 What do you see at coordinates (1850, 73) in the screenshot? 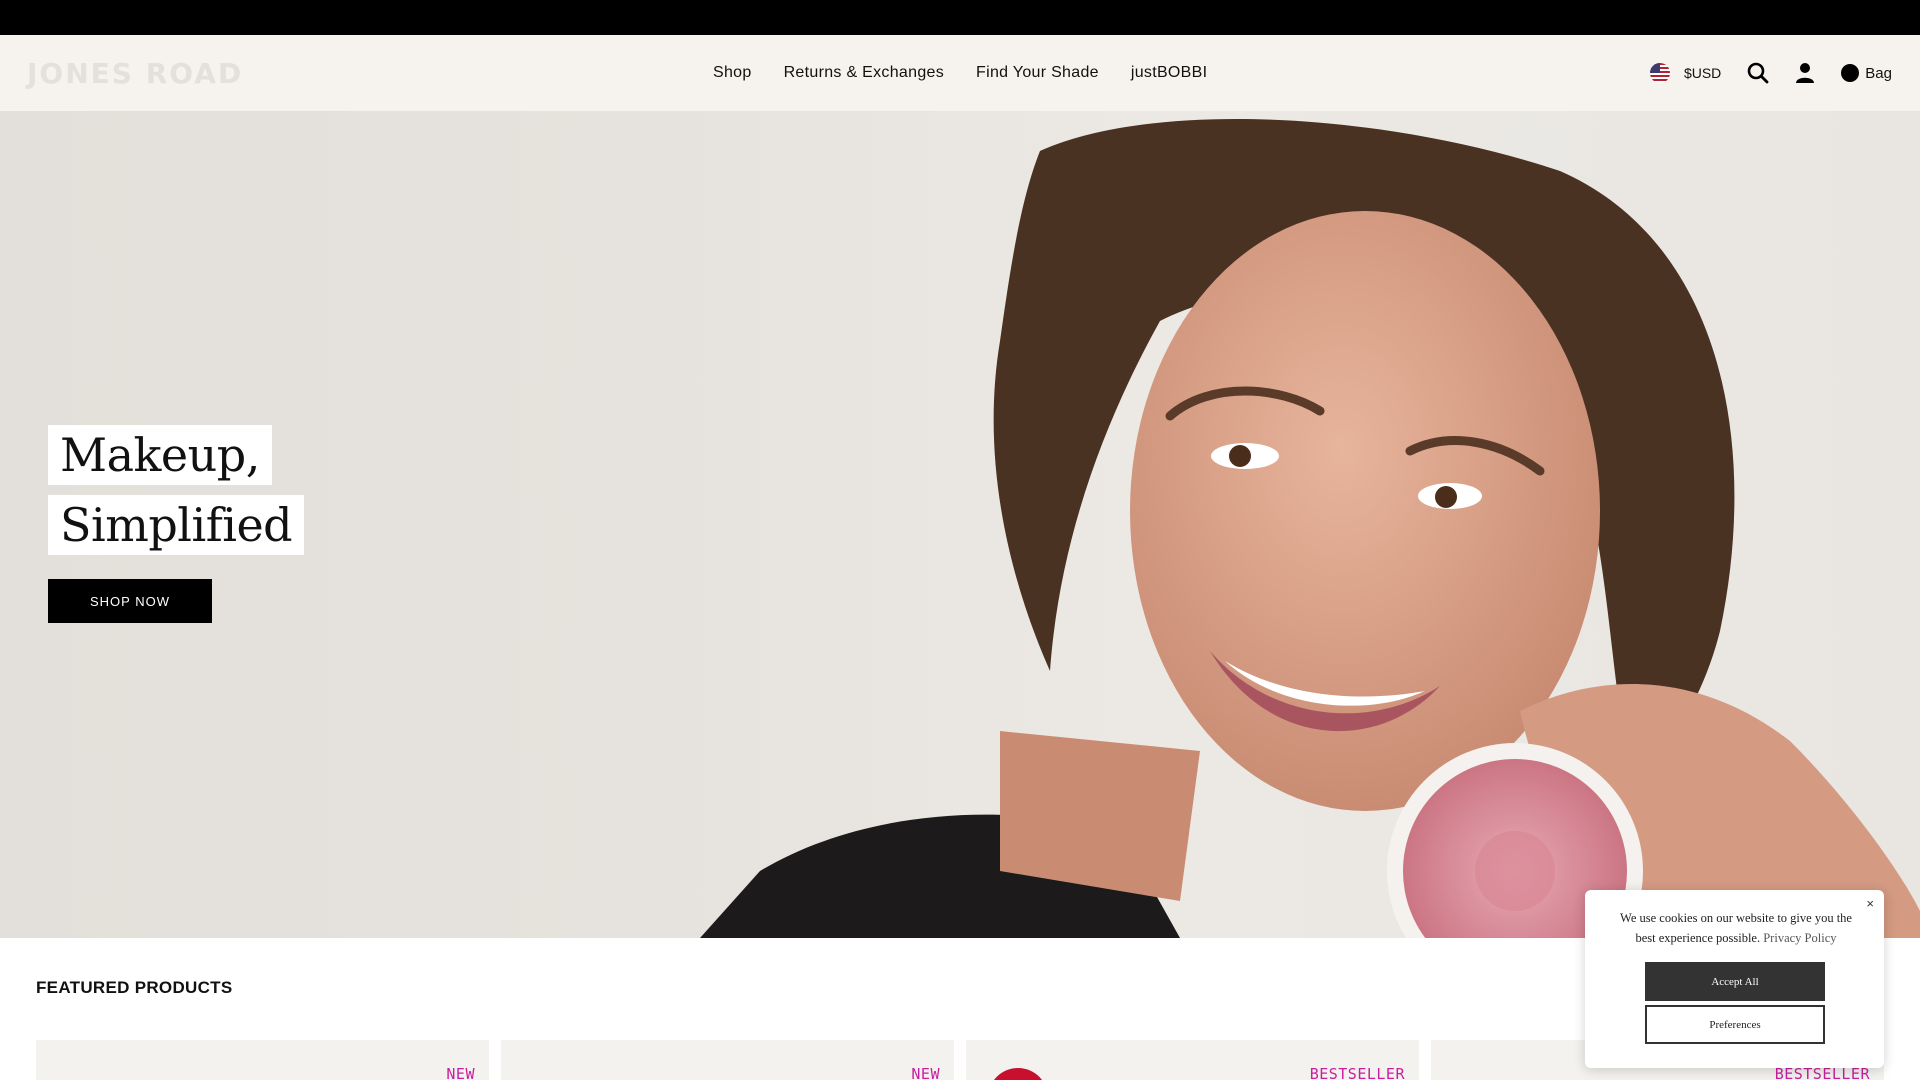
I see `bag-icon` at bounding box center [1850, 73].